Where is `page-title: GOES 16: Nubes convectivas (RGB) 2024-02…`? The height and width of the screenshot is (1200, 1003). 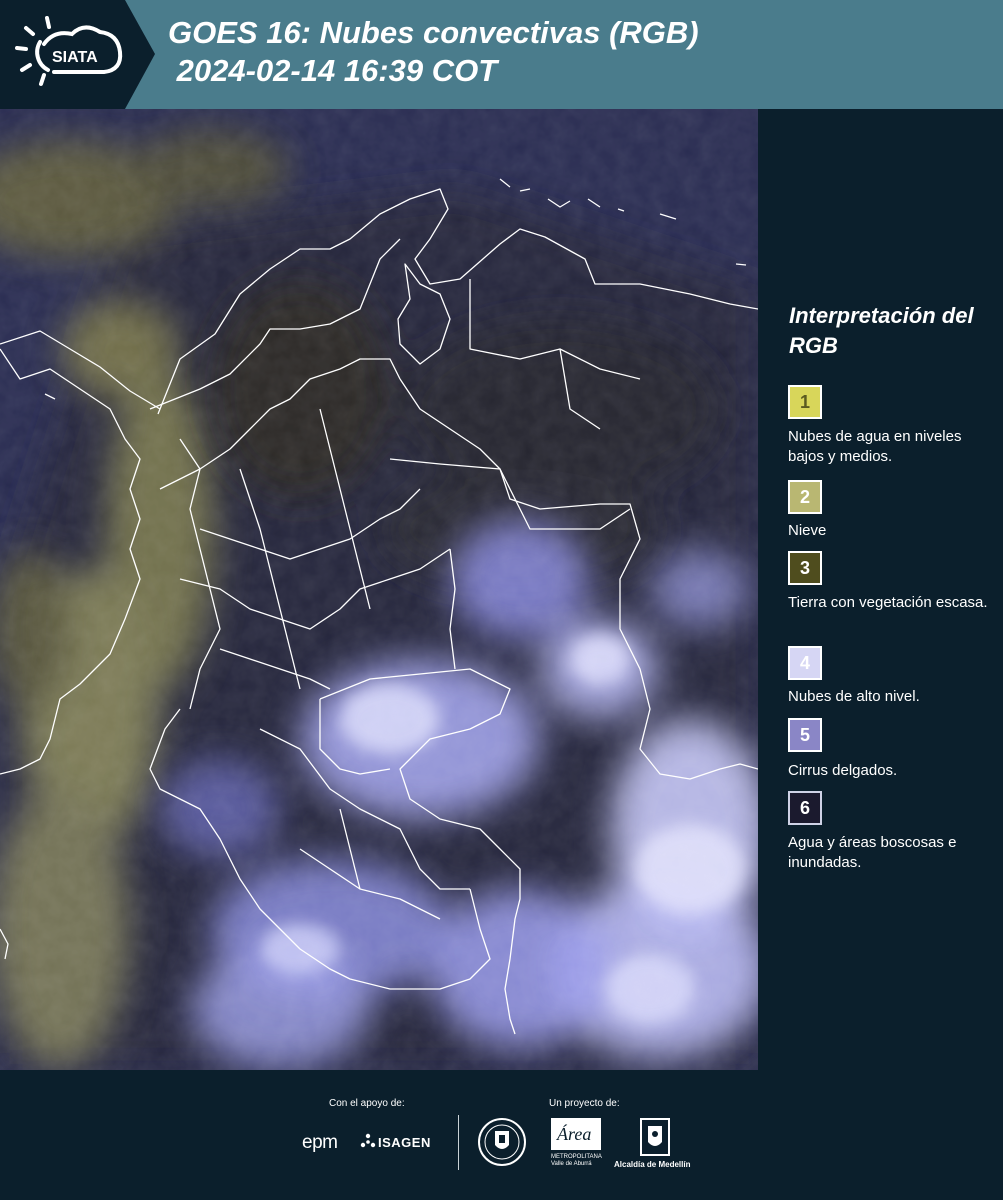 page-title: GOES 16: Nubes convectivas (RGB) 2024-02… is located at coordinates (433, 51).